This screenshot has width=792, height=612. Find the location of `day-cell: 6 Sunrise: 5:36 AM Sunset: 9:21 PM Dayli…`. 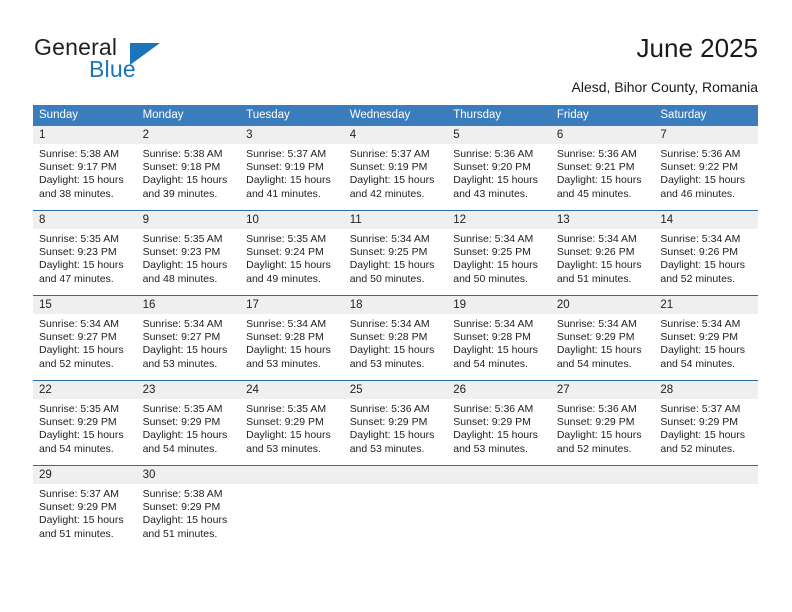

day-cell: 6 Sunrise: 5:36 AM Sunset: 9:21 PM Dayli… is located at coordinates (602, 168).